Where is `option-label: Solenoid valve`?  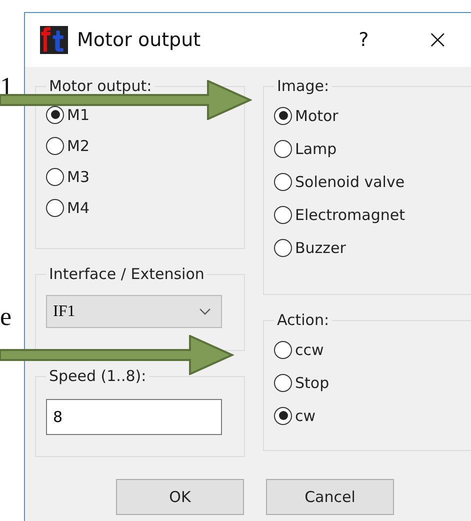 option-label: Solenoid valve is located at coordinates (350, 181).